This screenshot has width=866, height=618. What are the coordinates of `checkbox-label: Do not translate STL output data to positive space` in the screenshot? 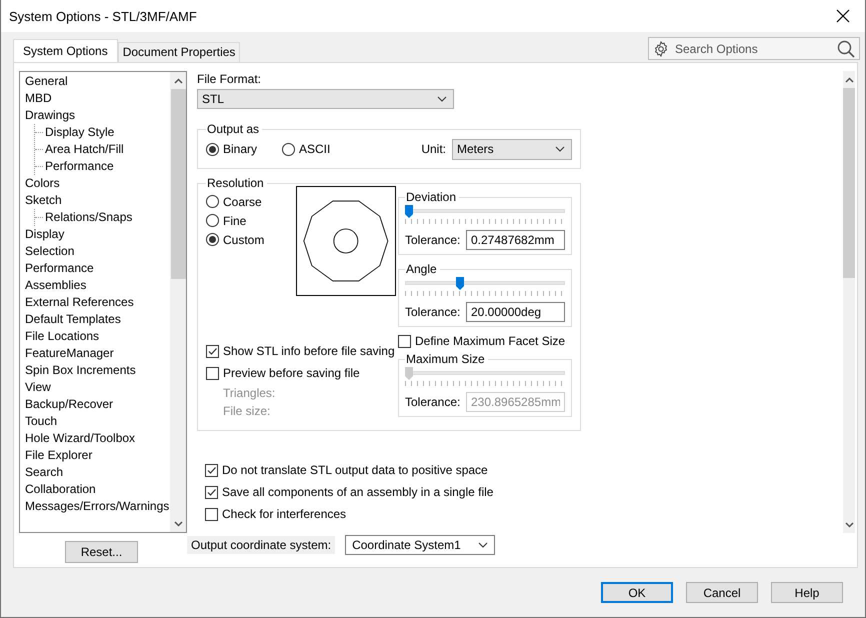 It's located at (355, 470).